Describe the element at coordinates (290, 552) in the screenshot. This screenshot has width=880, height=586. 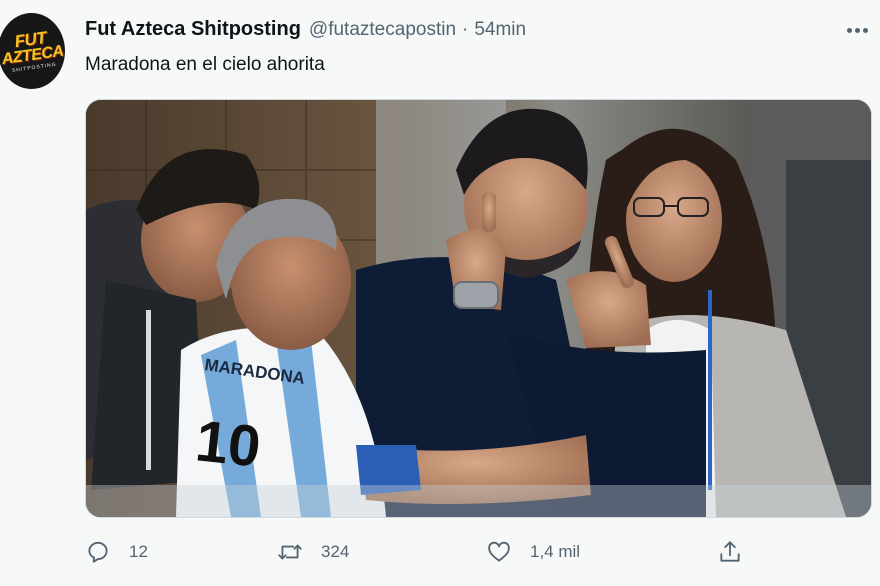
I see `retweet-arrows-icon` at that location.